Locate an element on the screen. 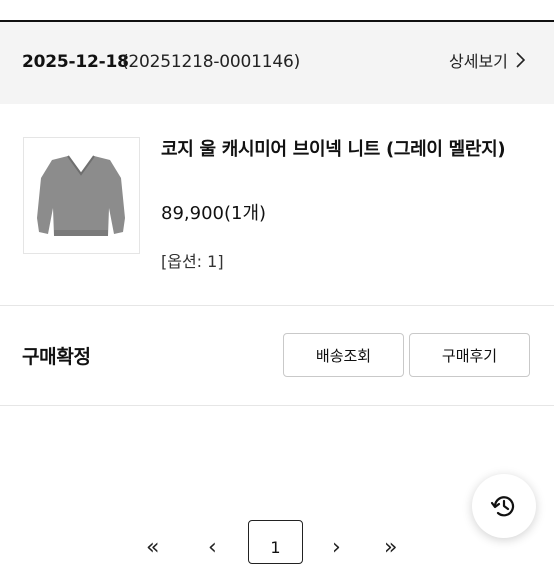  history-icon is located at coordinates (502, 506).